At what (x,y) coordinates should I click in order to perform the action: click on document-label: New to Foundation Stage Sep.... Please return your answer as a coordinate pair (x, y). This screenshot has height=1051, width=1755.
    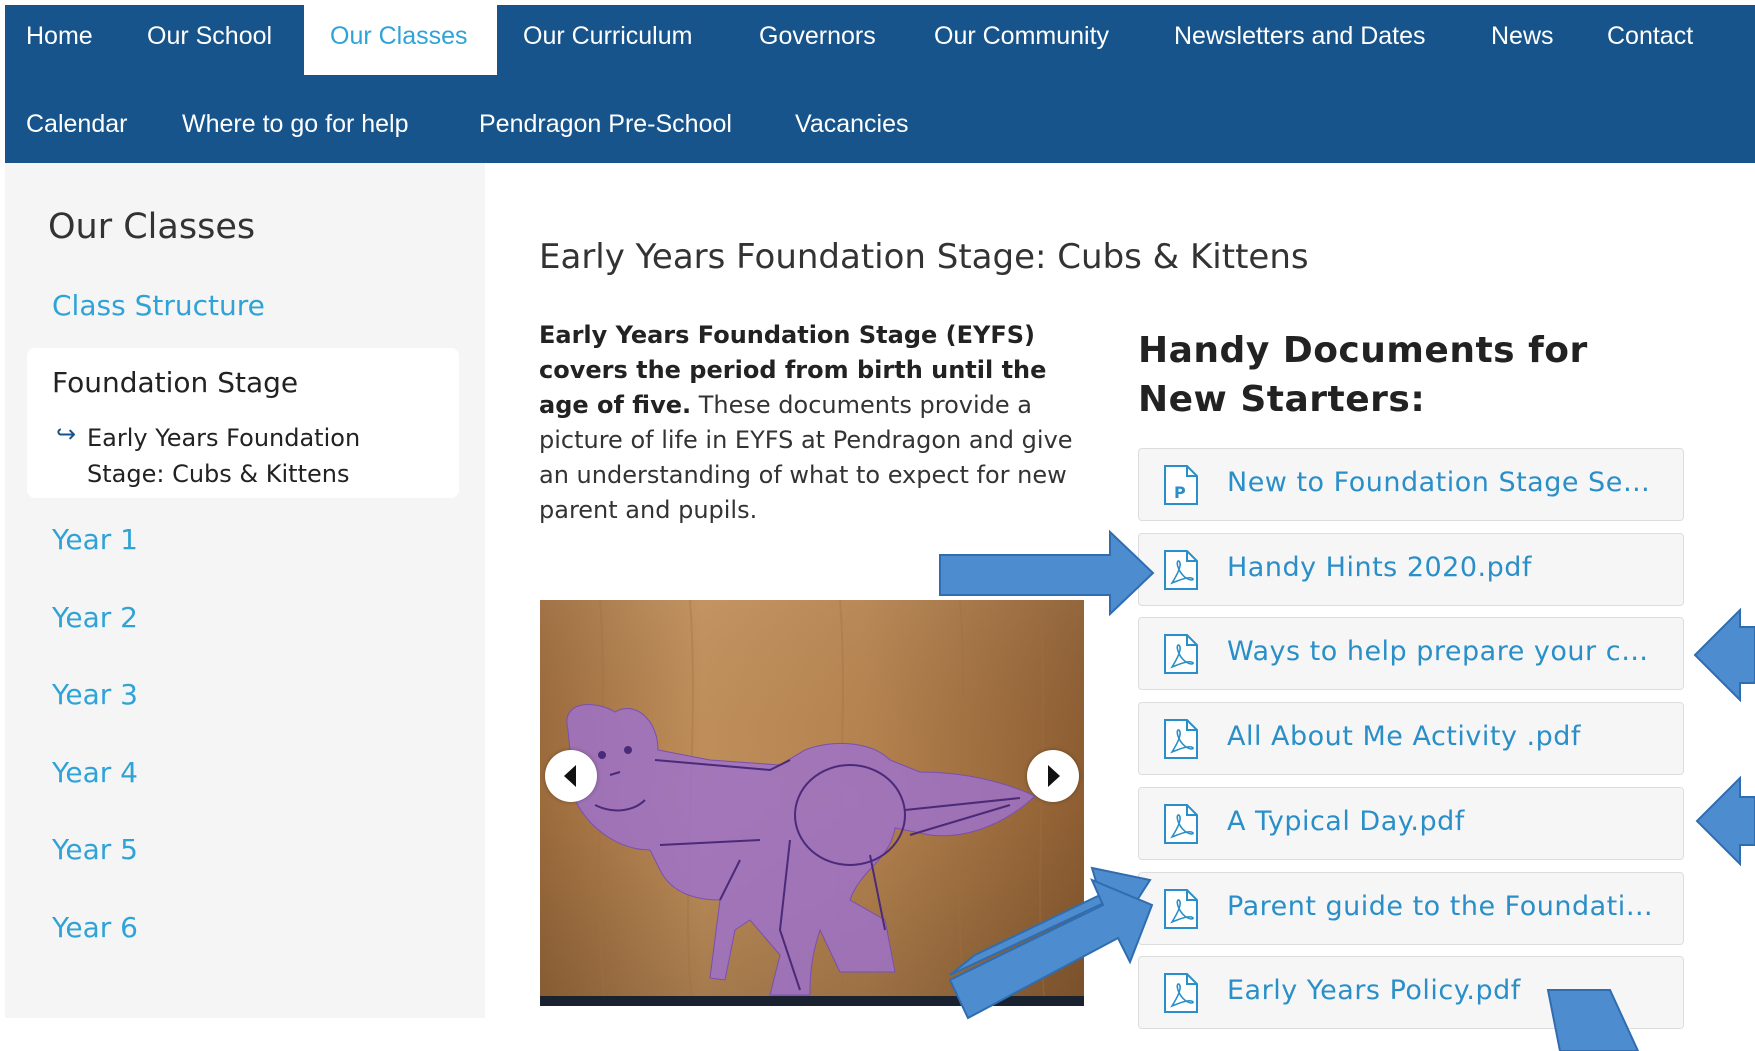
    Looking at the image, I should click on (1442, 482).